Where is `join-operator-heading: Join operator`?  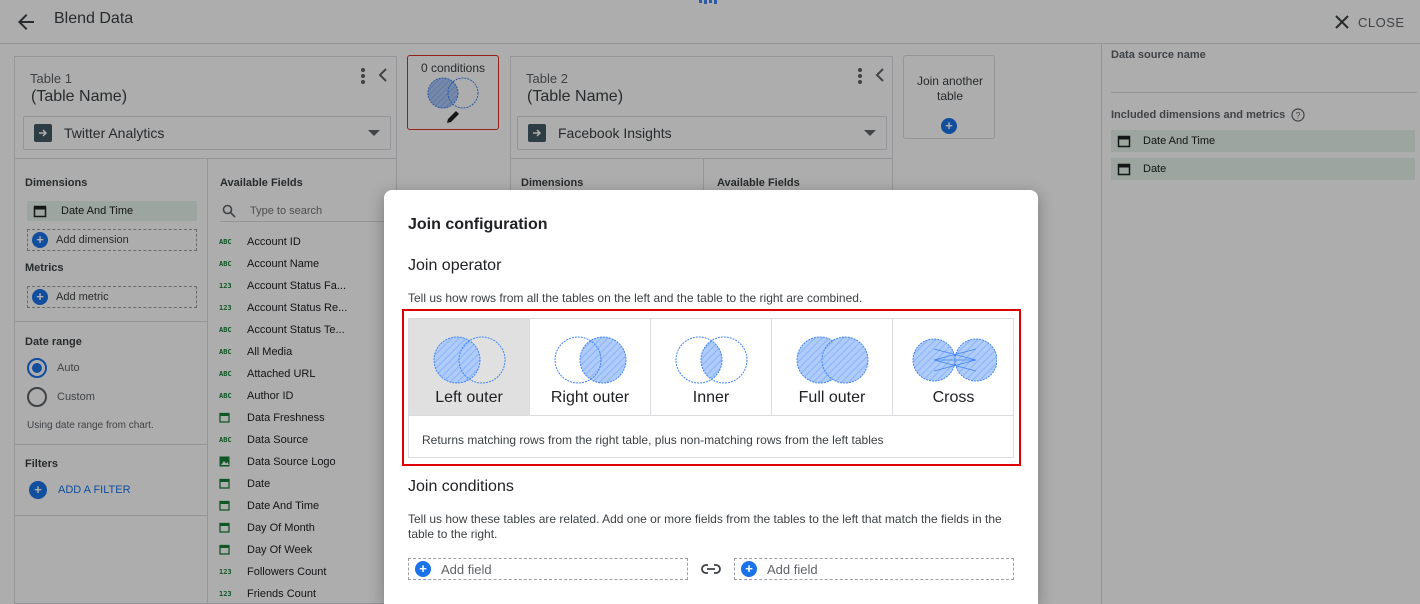 join-operator-heading: Join operator is located at coordinates (455, 265).